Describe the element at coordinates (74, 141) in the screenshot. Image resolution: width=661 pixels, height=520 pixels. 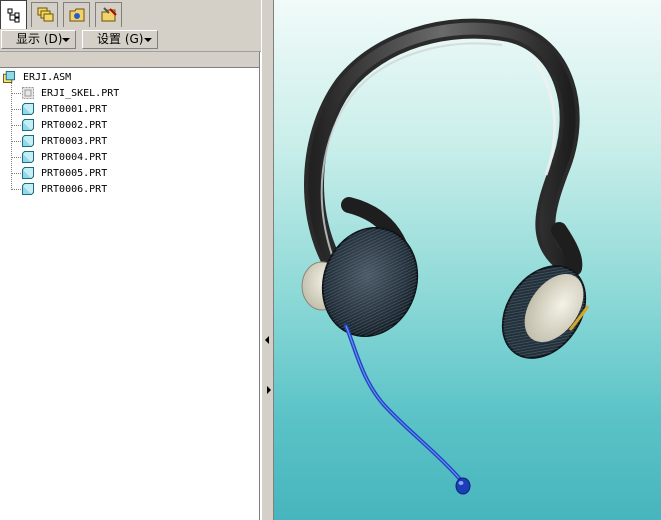
I see `tree-item-label: PRT0003.PRT` at that location.